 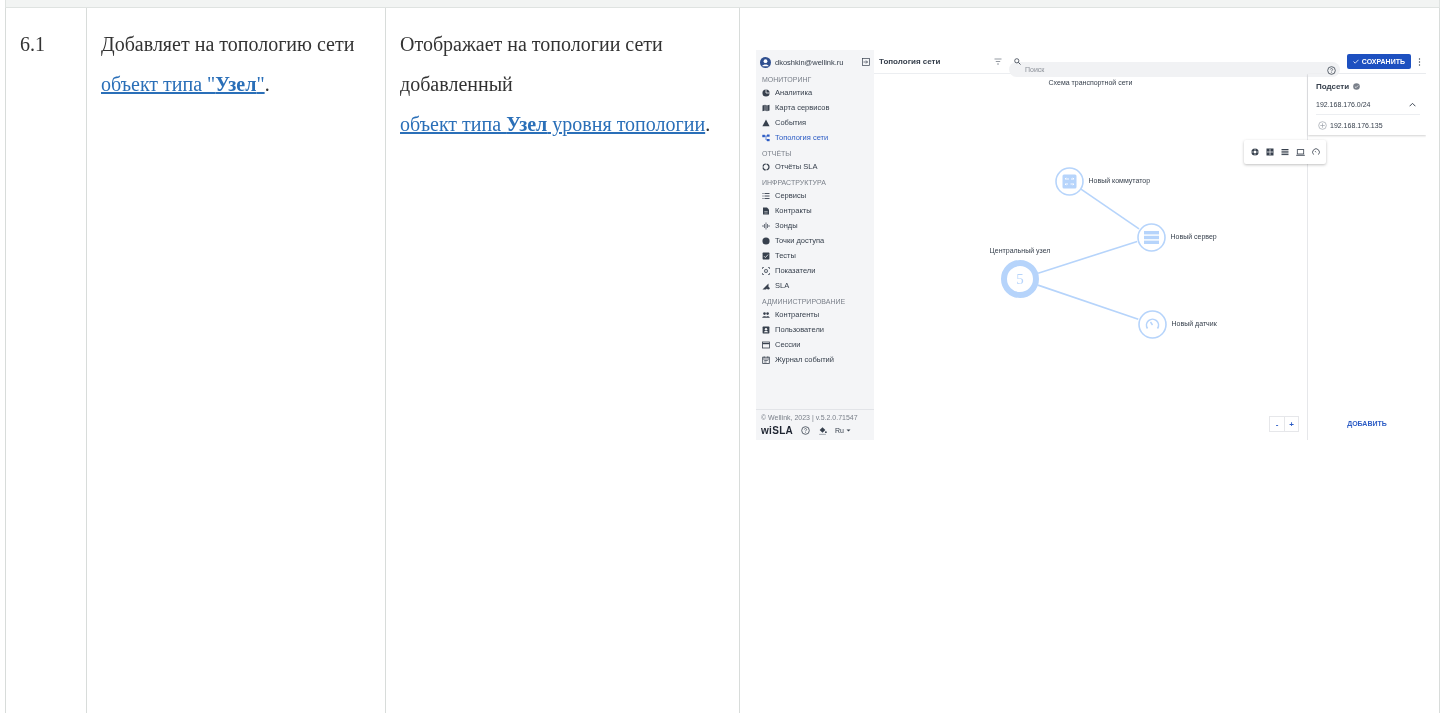 I want to click on object-link: объект типа Узел уровня топологии, so click(x=553, y=124).